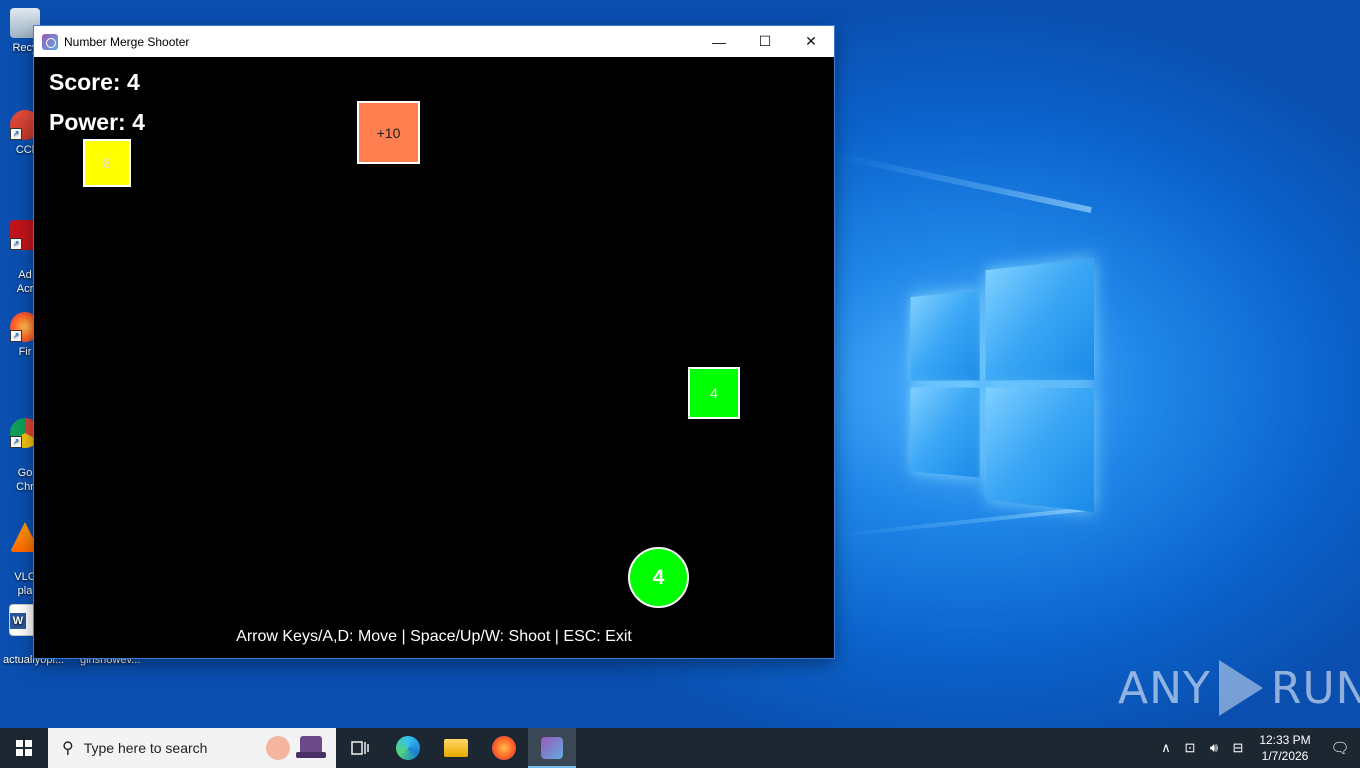  I want to click on taskbar-task-view, so click(360, 748).